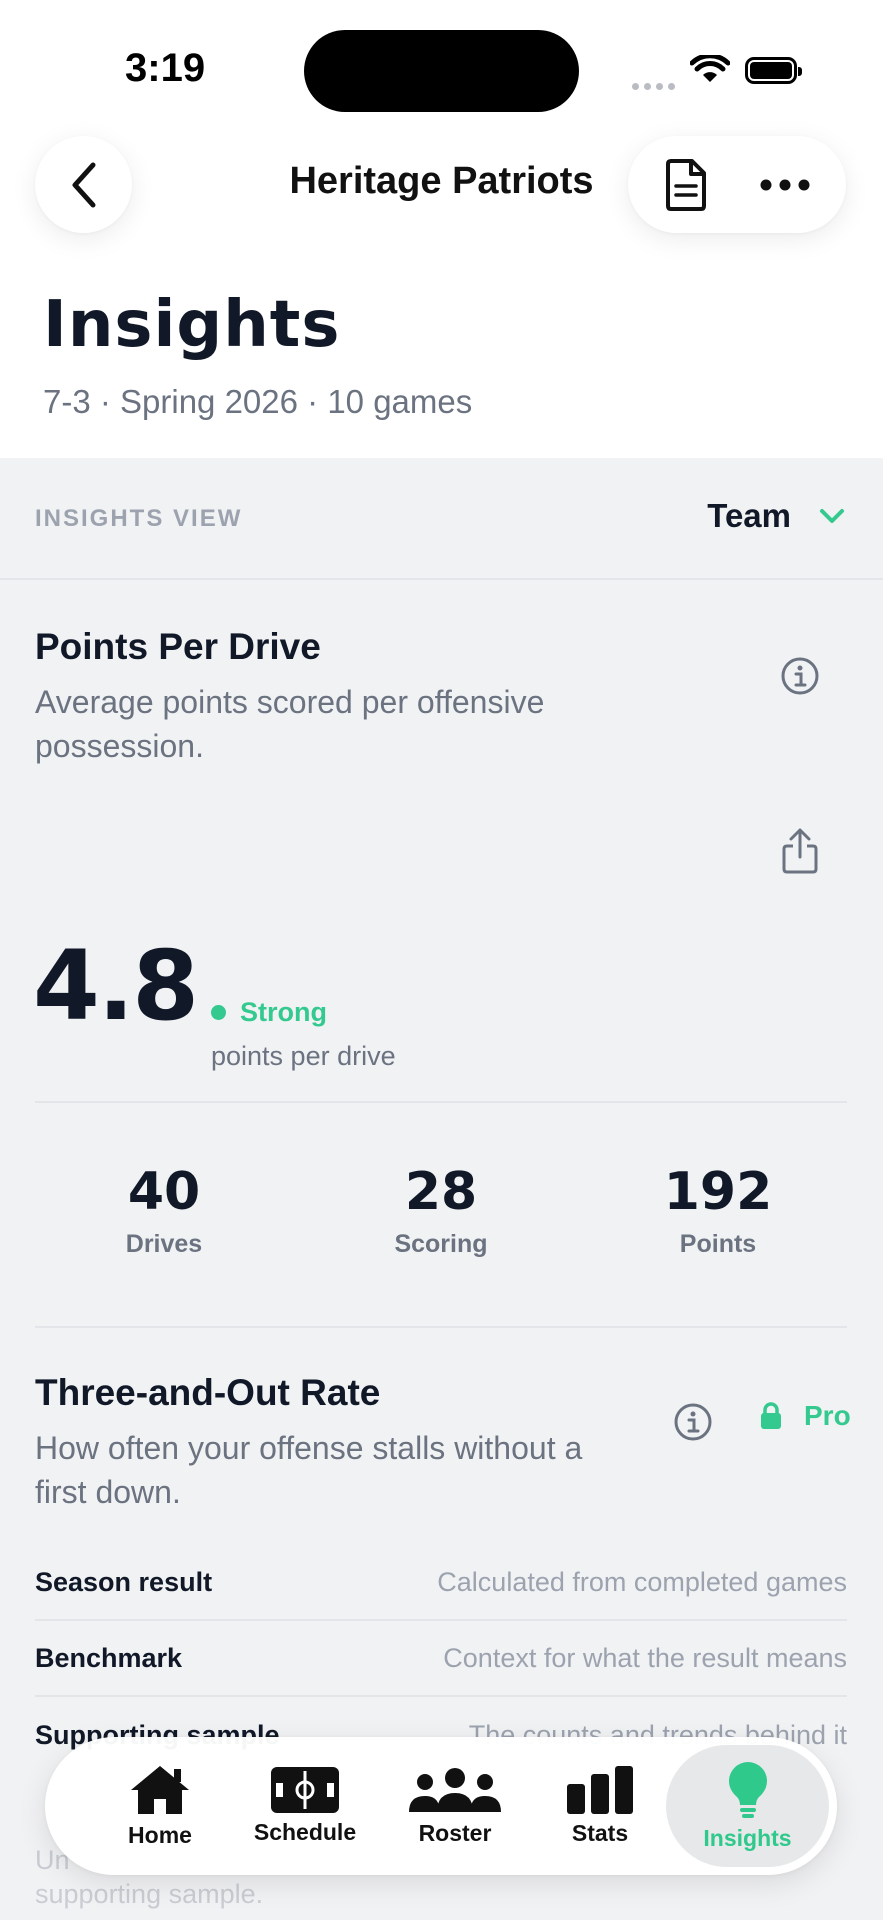 The height and width of the screenshot is (1920, 883). Describe the element at coordinates (160, 1789) in the screenshot. I see `home-icon` at that location.